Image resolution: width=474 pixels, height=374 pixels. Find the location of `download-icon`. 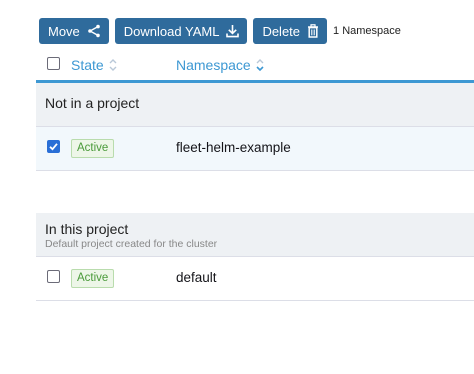

download-icon is located at coordinates (233, 31).